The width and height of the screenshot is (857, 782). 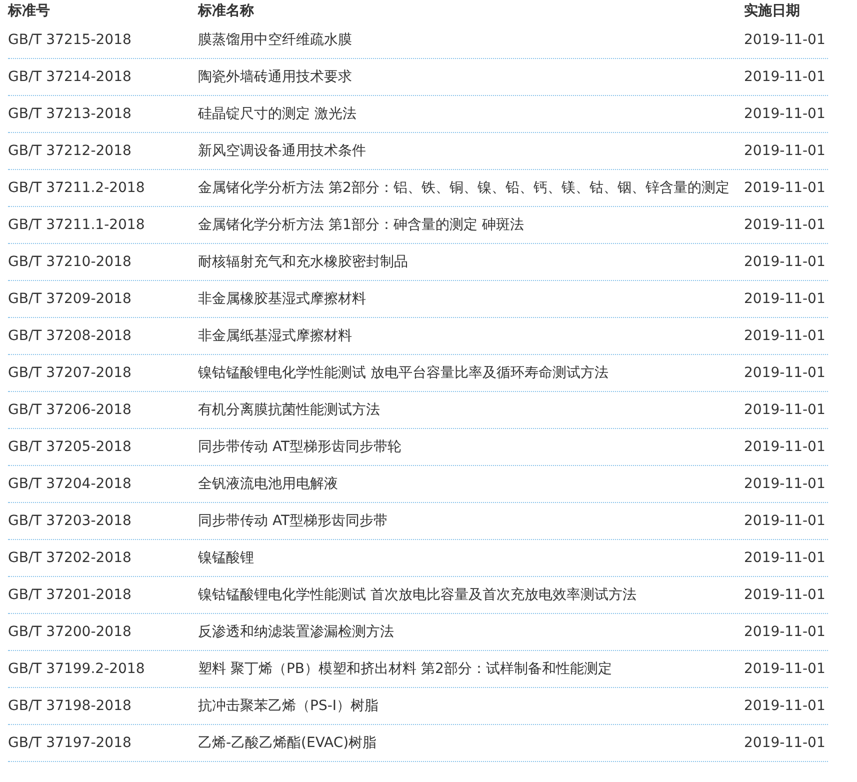 What do you see at coordinates (70, 114) in the screenshot?
I see `table-cell-text: GB/T 37213-2018` at bounding box center [70, 114].